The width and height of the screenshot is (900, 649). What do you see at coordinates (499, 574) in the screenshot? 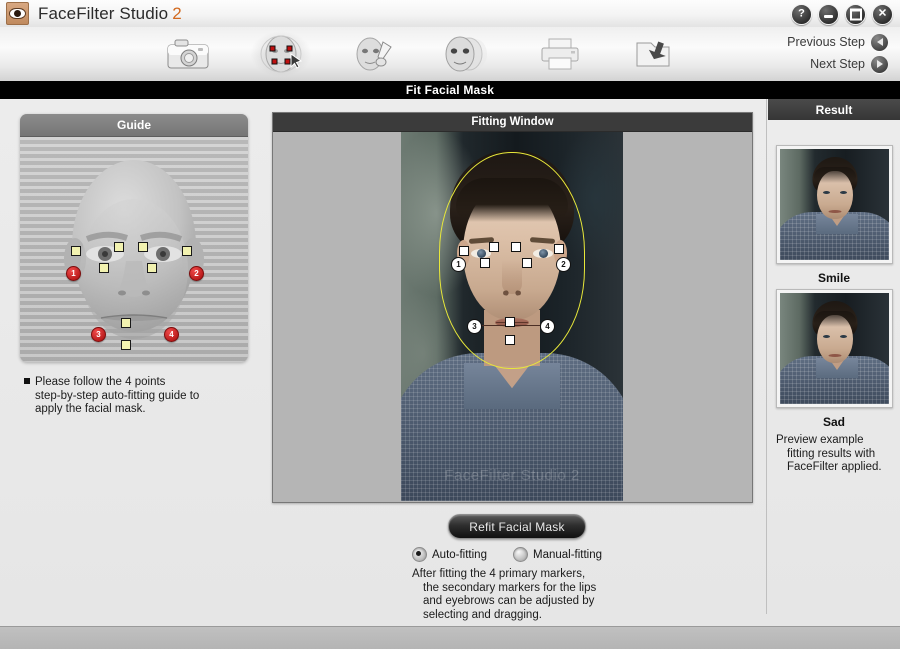
I see `fitting-note-line1: After fitting the 4 primary markers,` at bounding box center [499, 574].